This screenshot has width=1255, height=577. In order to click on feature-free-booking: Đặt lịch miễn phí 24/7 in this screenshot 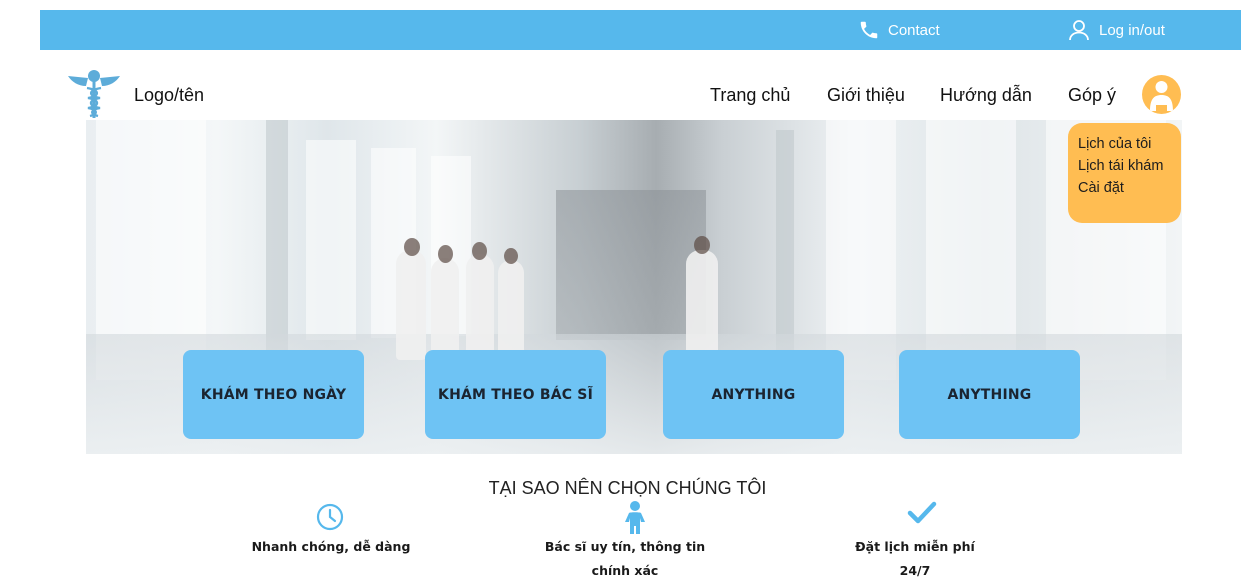, I will do `click(915, 556)`.